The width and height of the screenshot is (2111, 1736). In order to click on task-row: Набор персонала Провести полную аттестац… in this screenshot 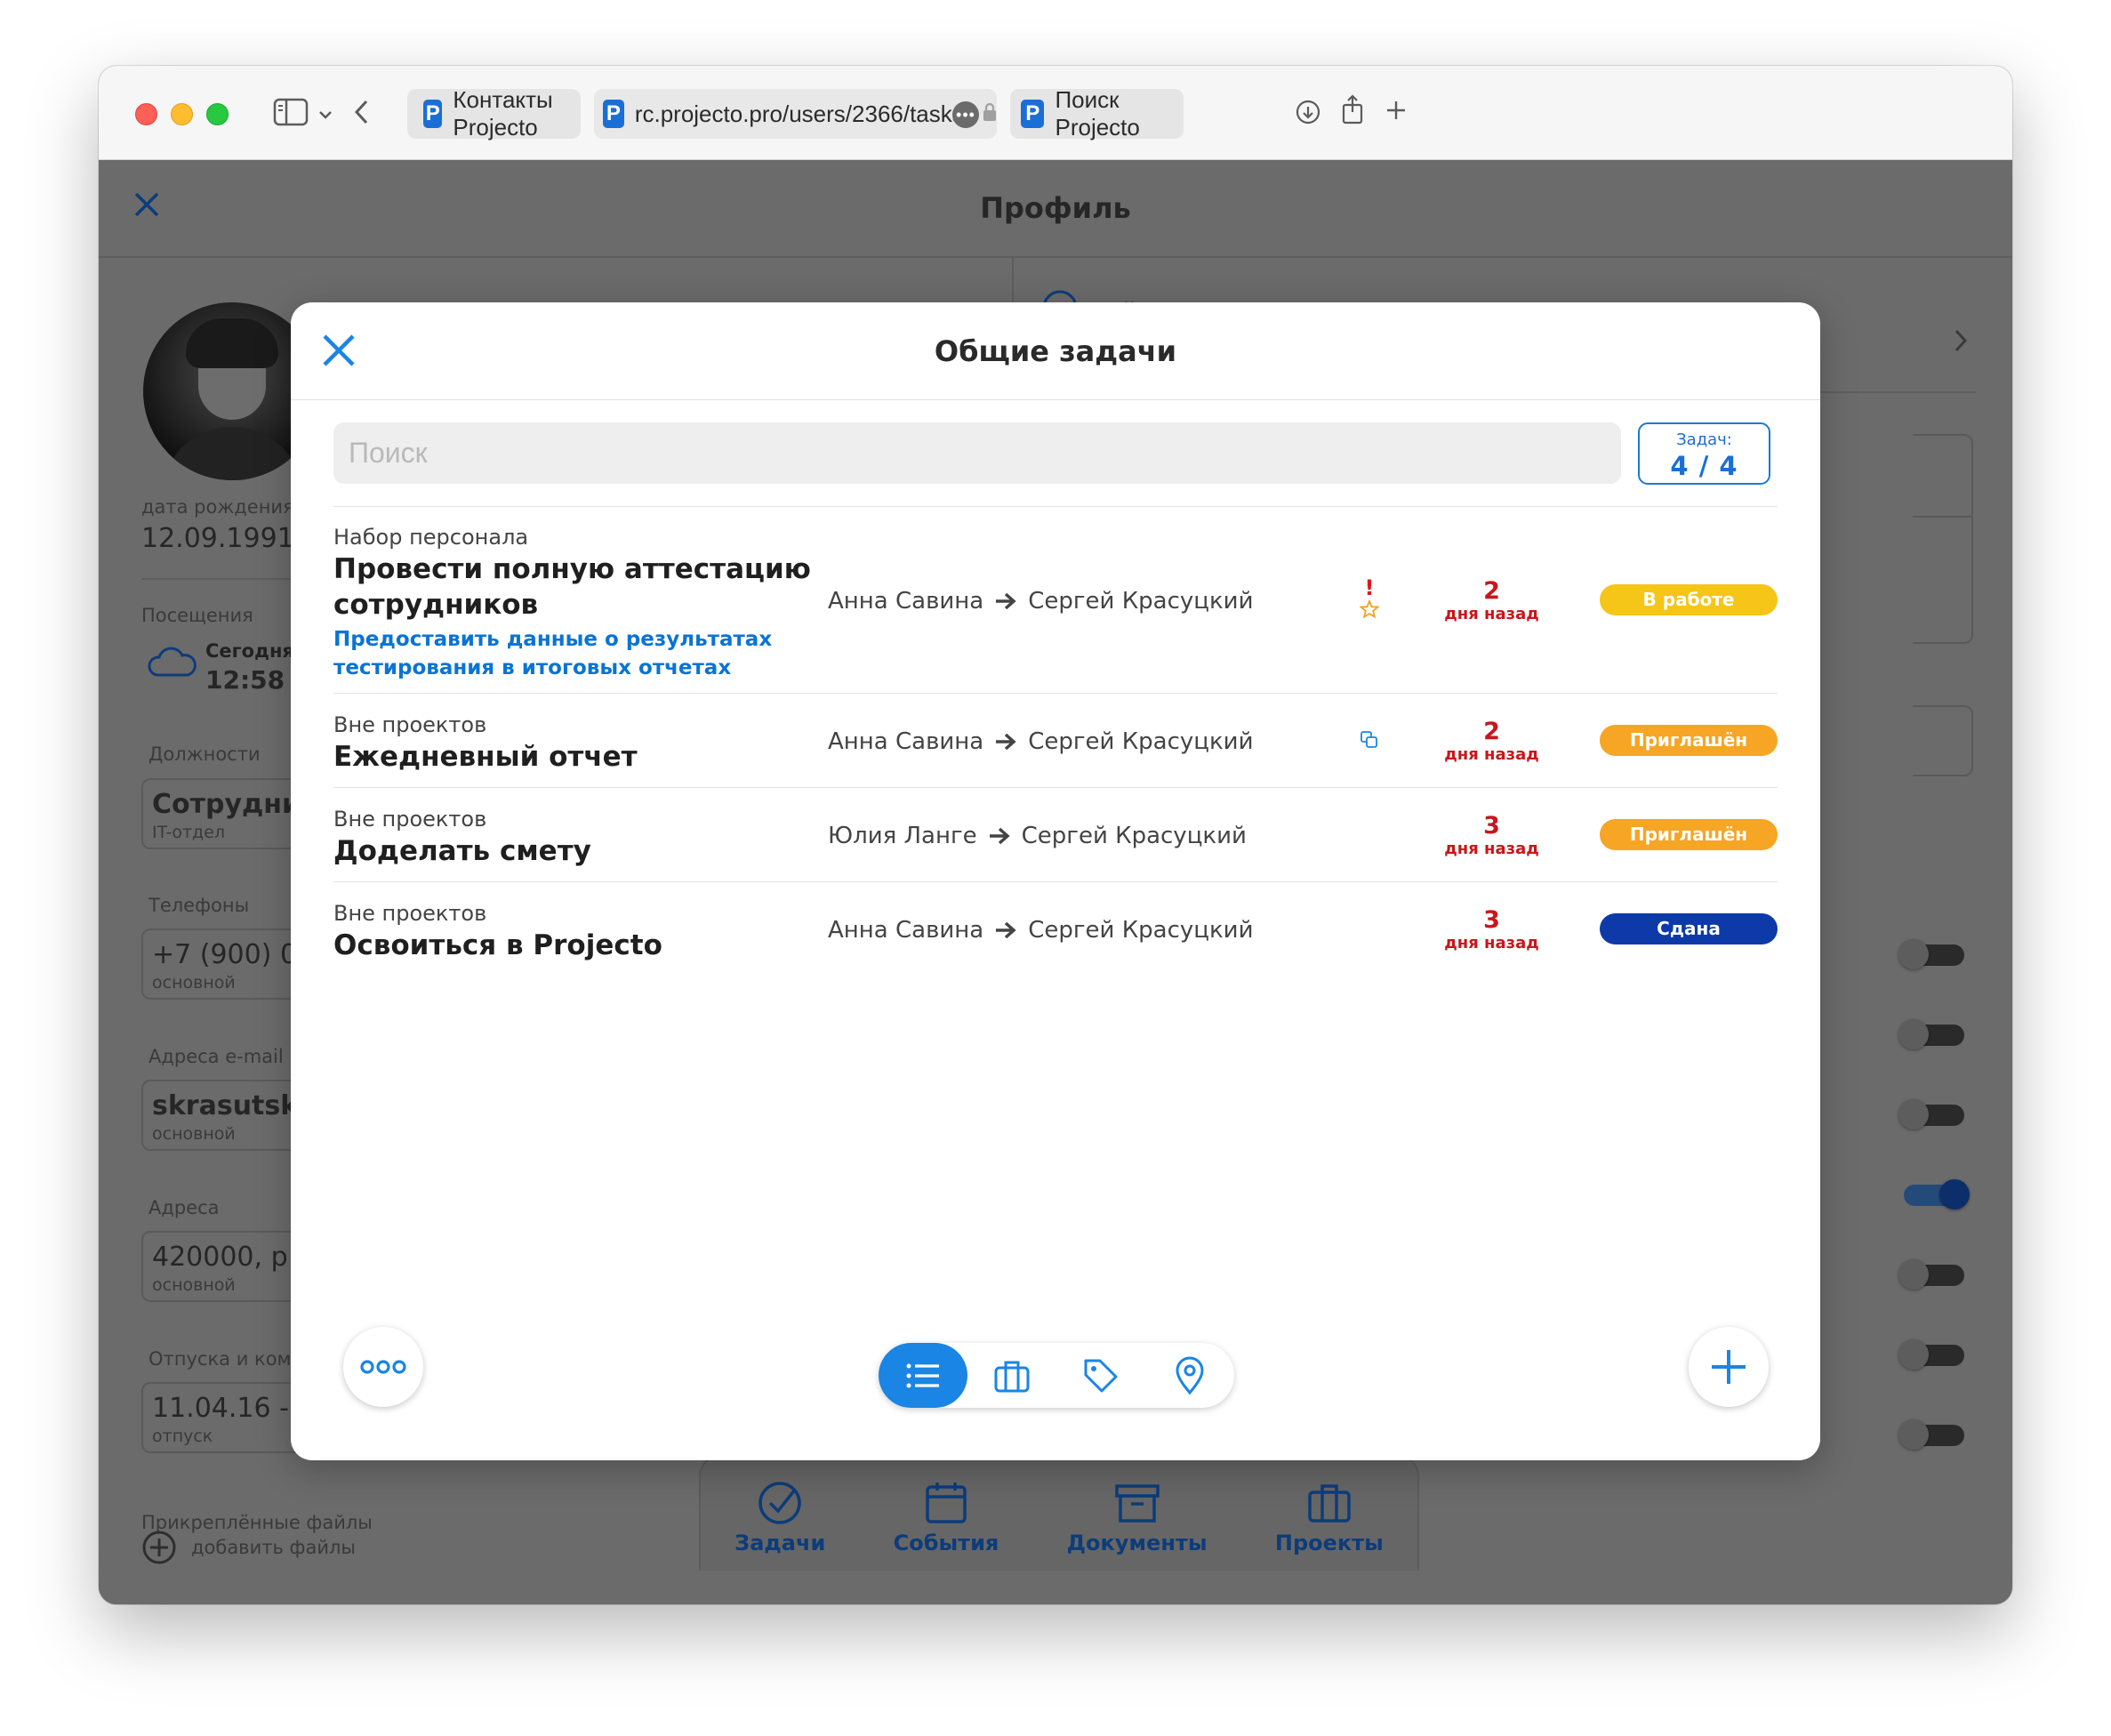, I will do `click(1055, 600)`.